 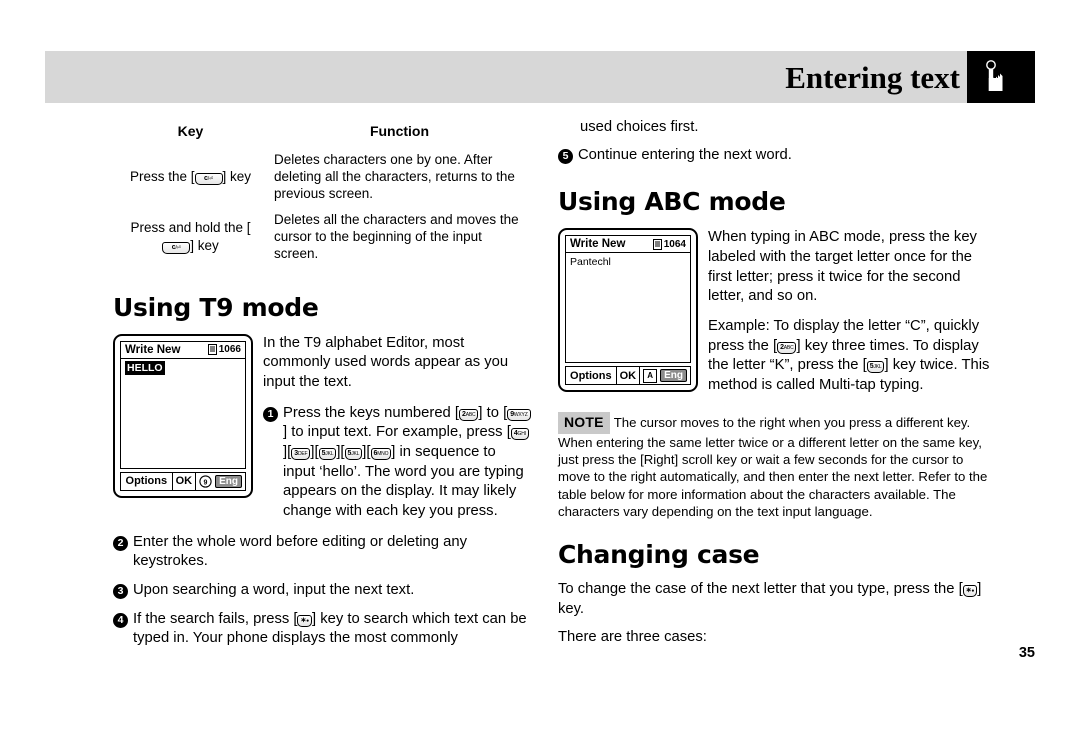 I want to click on list-item-number: 5, so click(x=565, y=156).